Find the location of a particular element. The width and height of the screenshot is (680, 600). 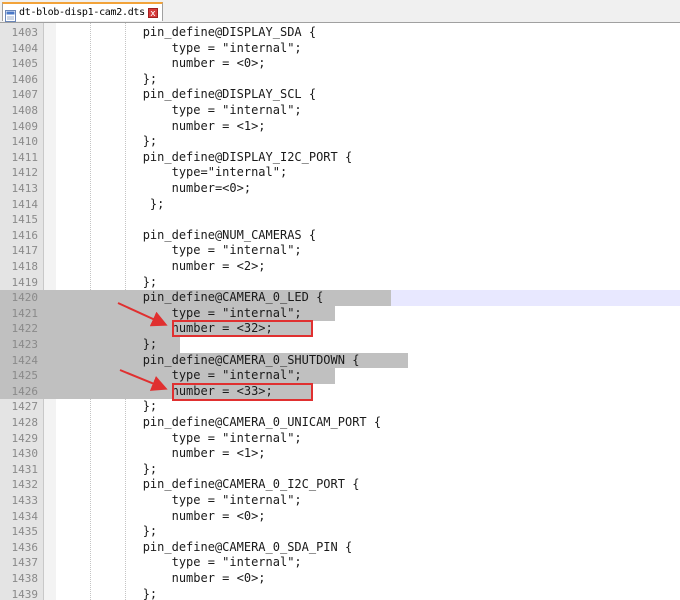

annotation-arrows is located at coordinates (142, 346).